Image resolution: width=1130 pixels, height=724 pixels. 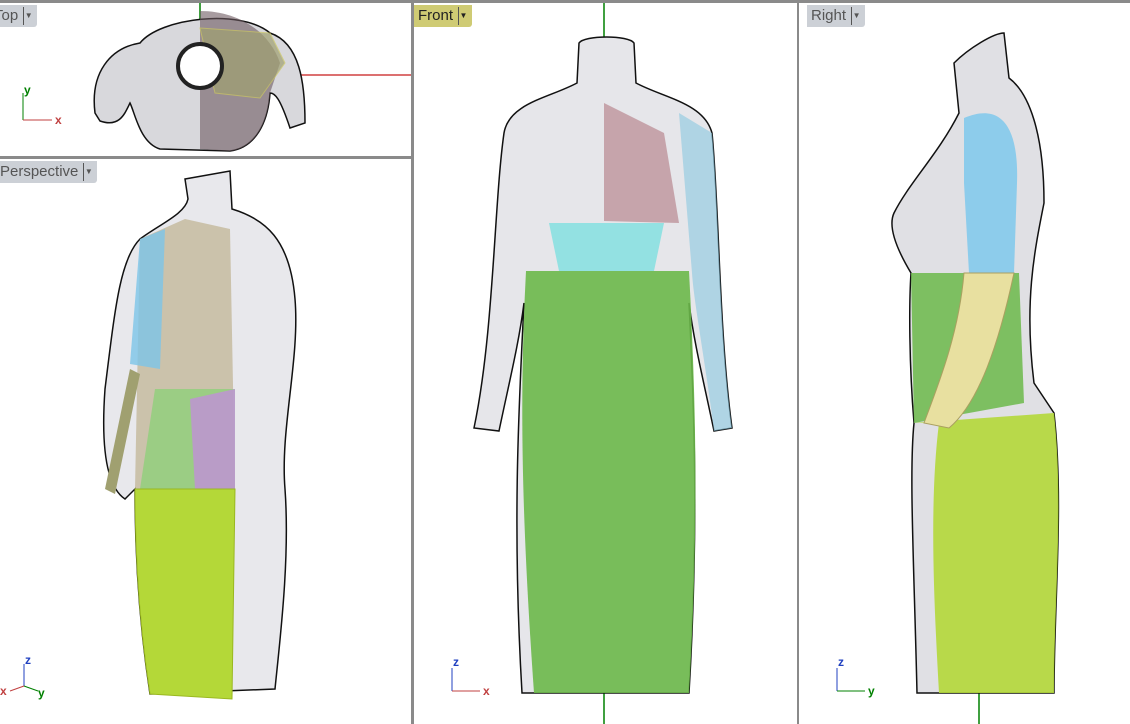 What do you see at coordinates (88, 172) in the screenshot?
I see `dropdown-arrow-icon: ▼` at bounding box center [88, 172].